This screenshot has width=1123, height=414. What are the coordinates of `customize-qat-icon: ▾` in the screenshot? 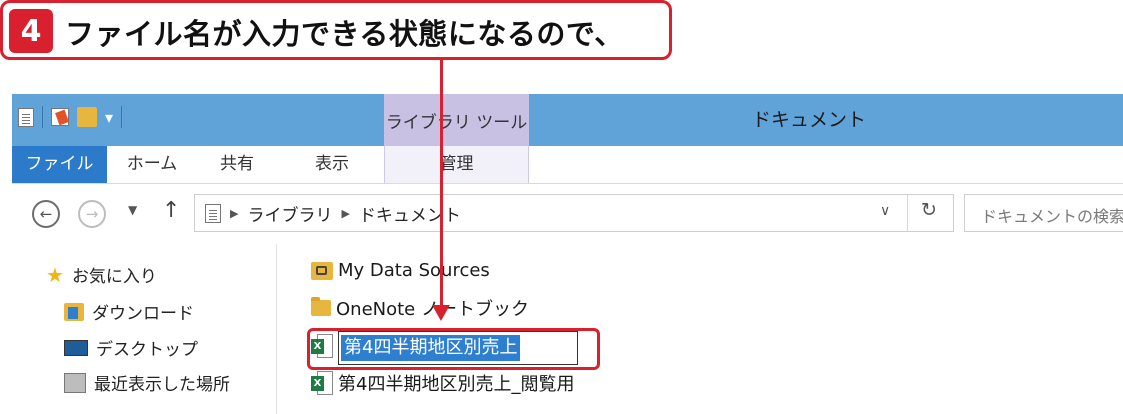 It's located at (109, 117).